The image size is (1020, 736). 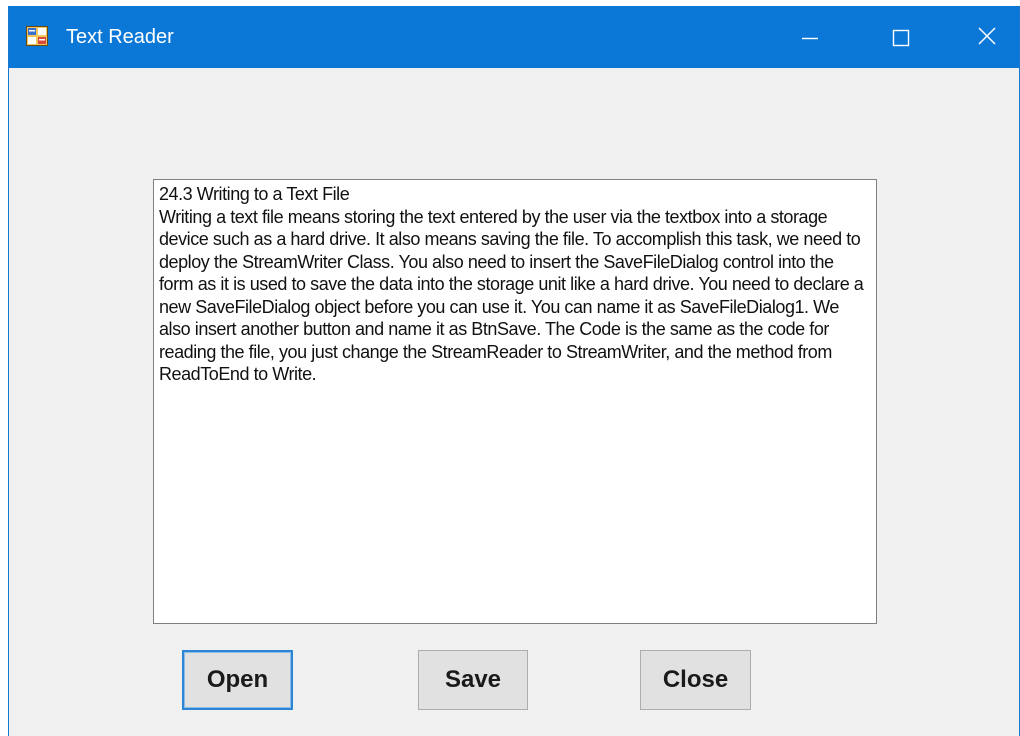 What do you see at coordinates (695, 680) in the screenshot?
I see `close-button: Close` at bounding box center [695, 680].